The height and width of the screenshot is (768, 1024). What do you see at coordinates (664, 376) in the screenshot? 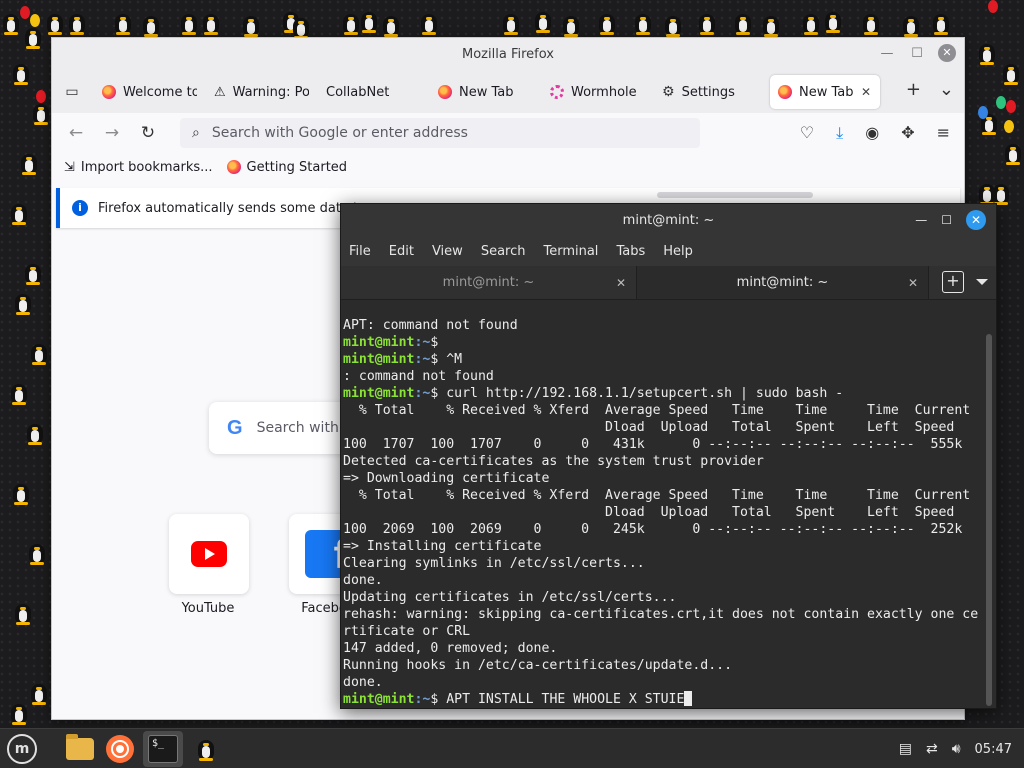
I see `terminal-output-line: : command not found` at bounding box center [664, 376].